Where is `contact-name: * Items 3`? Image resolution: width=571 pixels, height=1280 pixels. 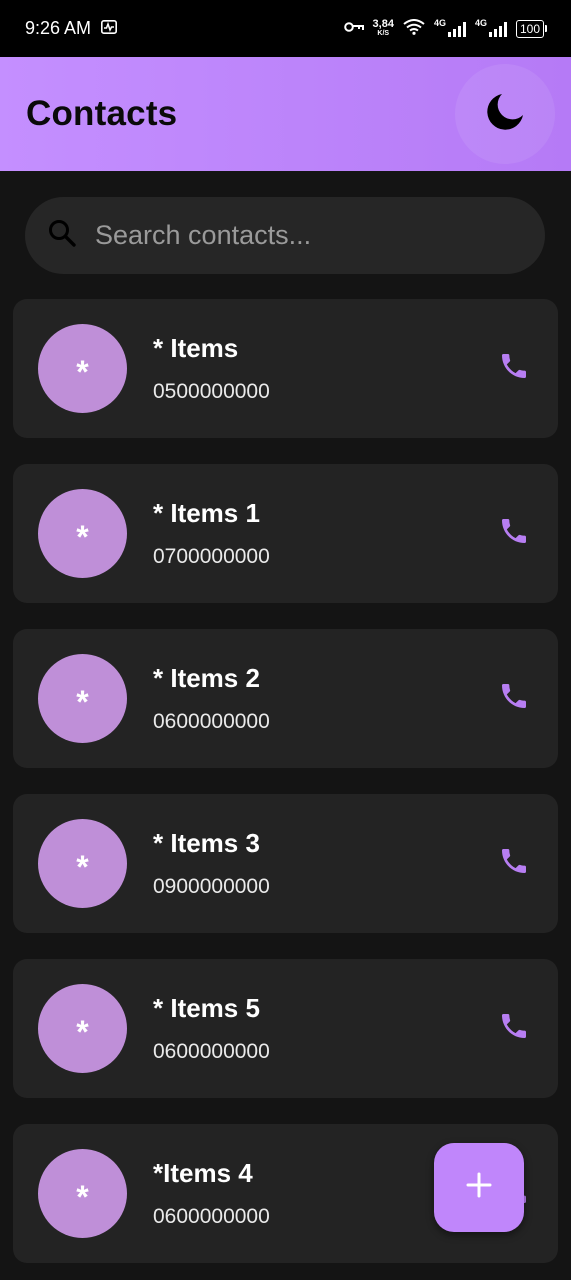 contact-name: * Items 3 is located at coordinates (206, 843).